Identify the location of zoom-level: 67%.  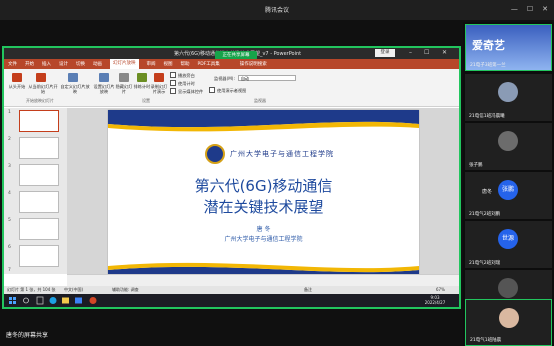
(440, 289).